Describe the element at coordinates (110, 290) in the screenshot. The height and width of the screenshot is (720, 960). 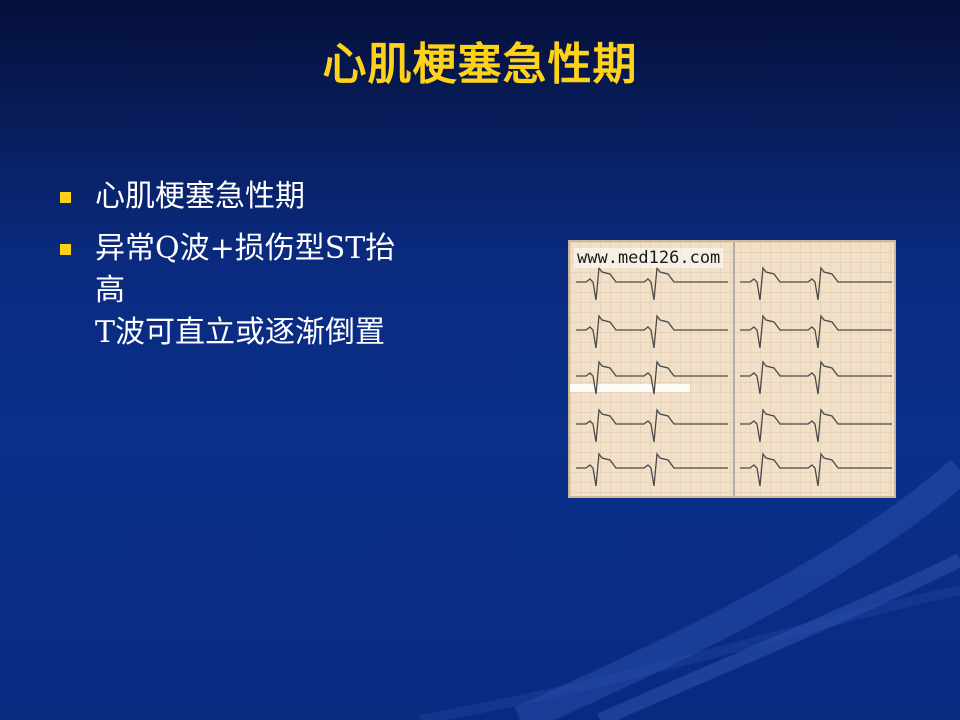
I see `bullet-text: 高` at that location.